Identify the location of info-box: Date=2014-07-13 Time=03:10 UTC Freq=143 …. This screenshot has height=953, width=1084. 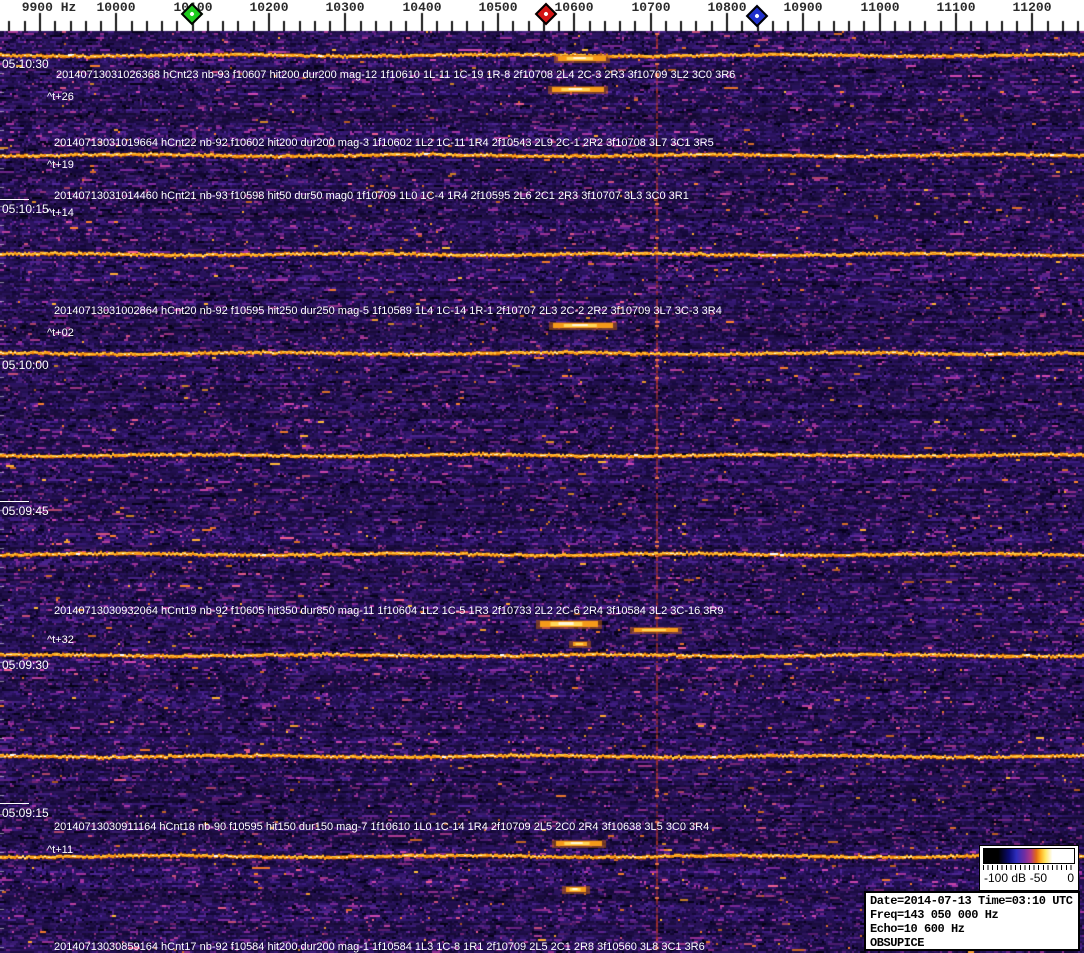
(972, 921).